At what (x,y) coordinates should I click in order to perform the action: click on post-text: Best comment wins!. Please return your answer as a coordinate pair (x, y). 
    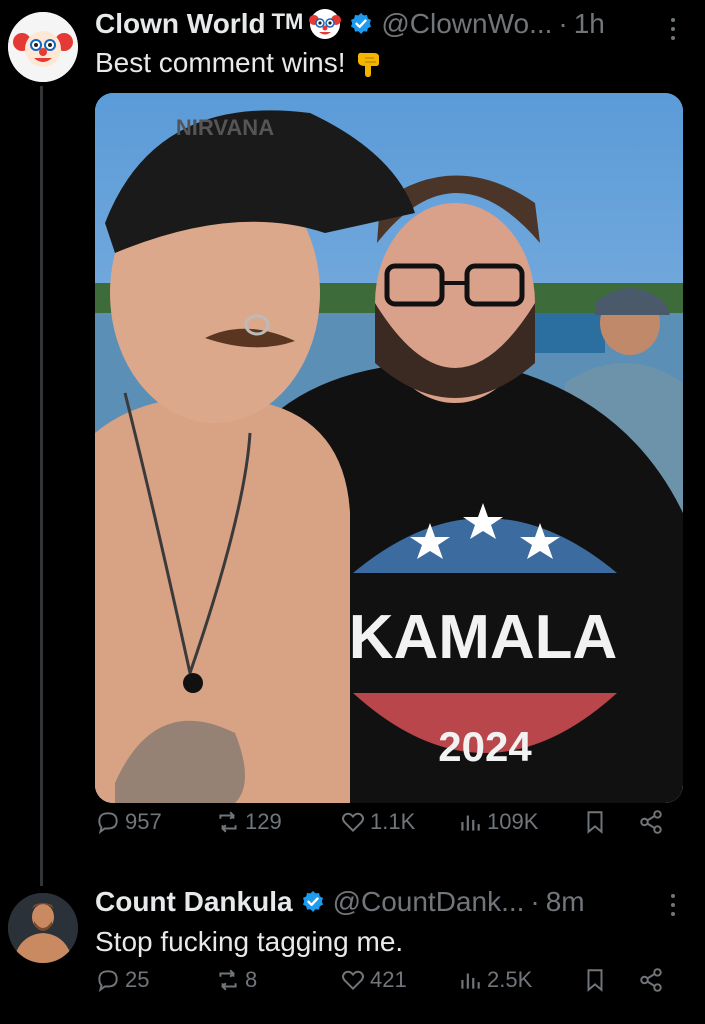
    Looking at the image, I should click on (239, 63).